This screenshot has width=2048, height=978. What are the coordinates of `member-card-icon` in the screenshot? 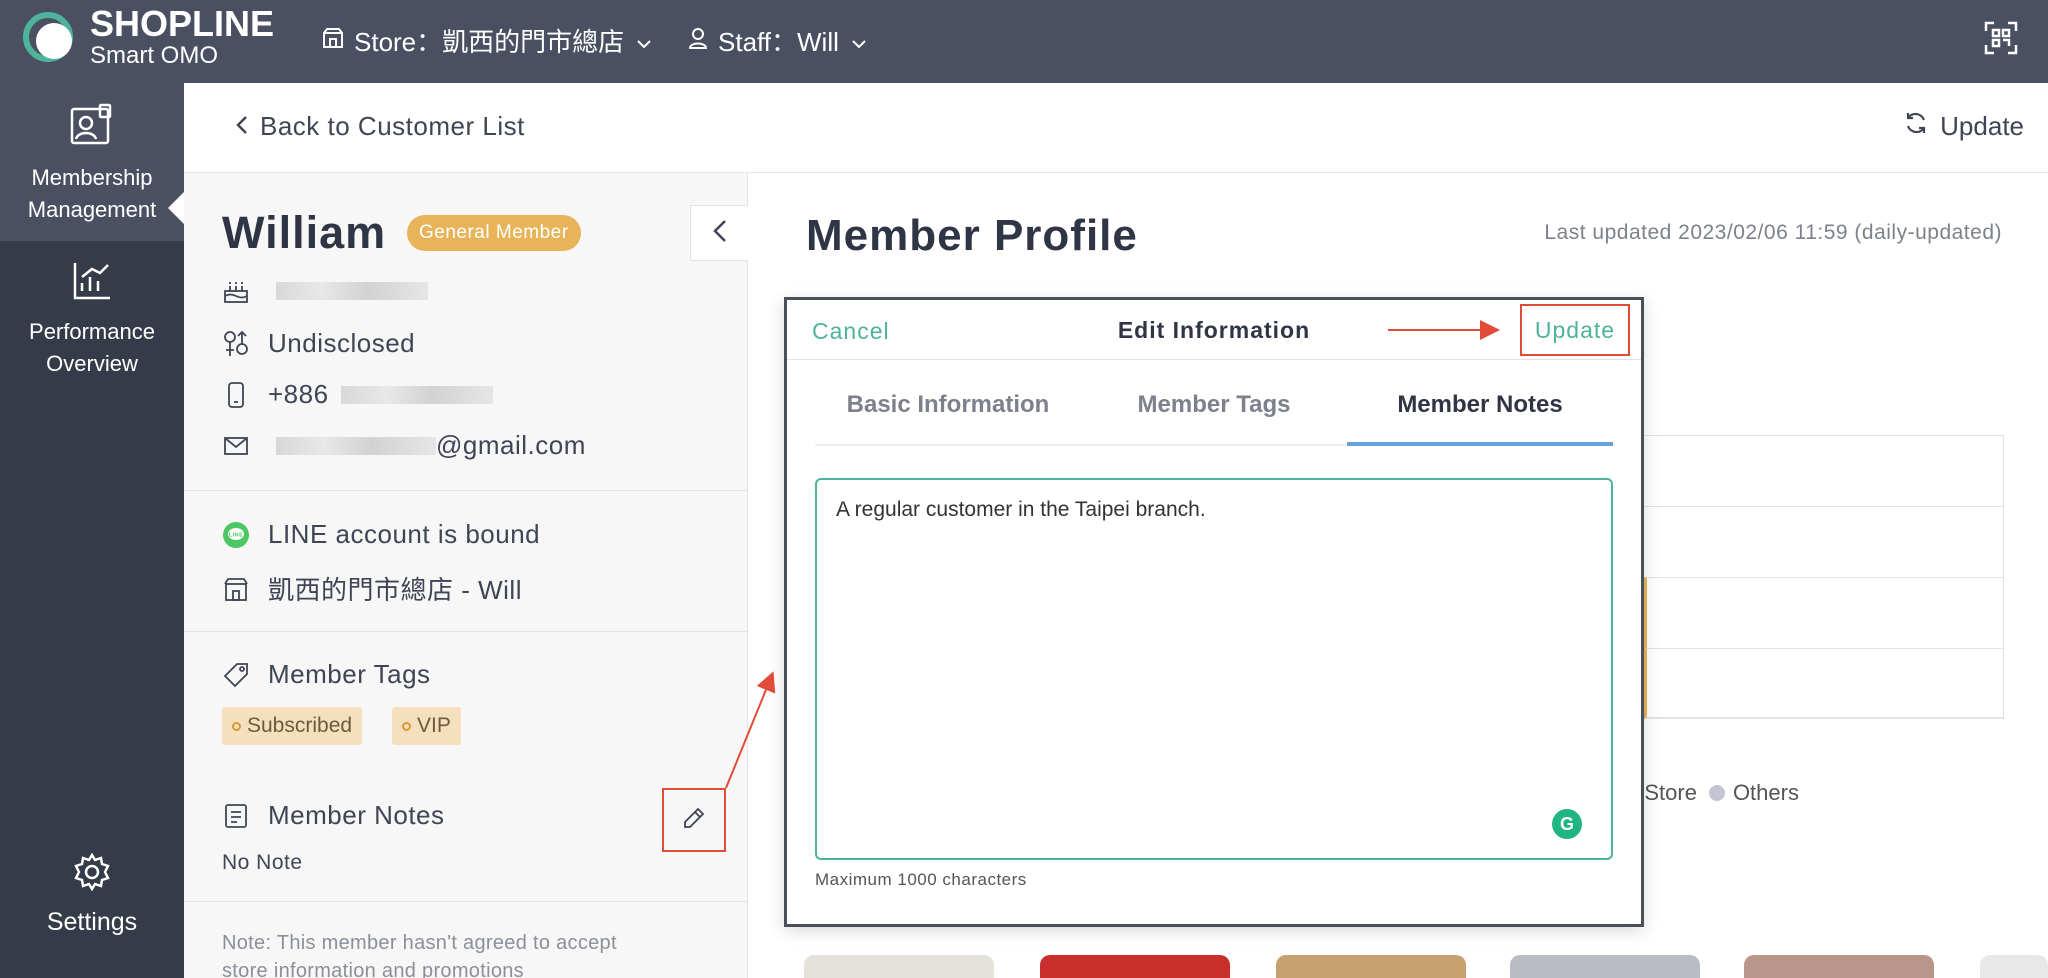 It's located at (92, 129).